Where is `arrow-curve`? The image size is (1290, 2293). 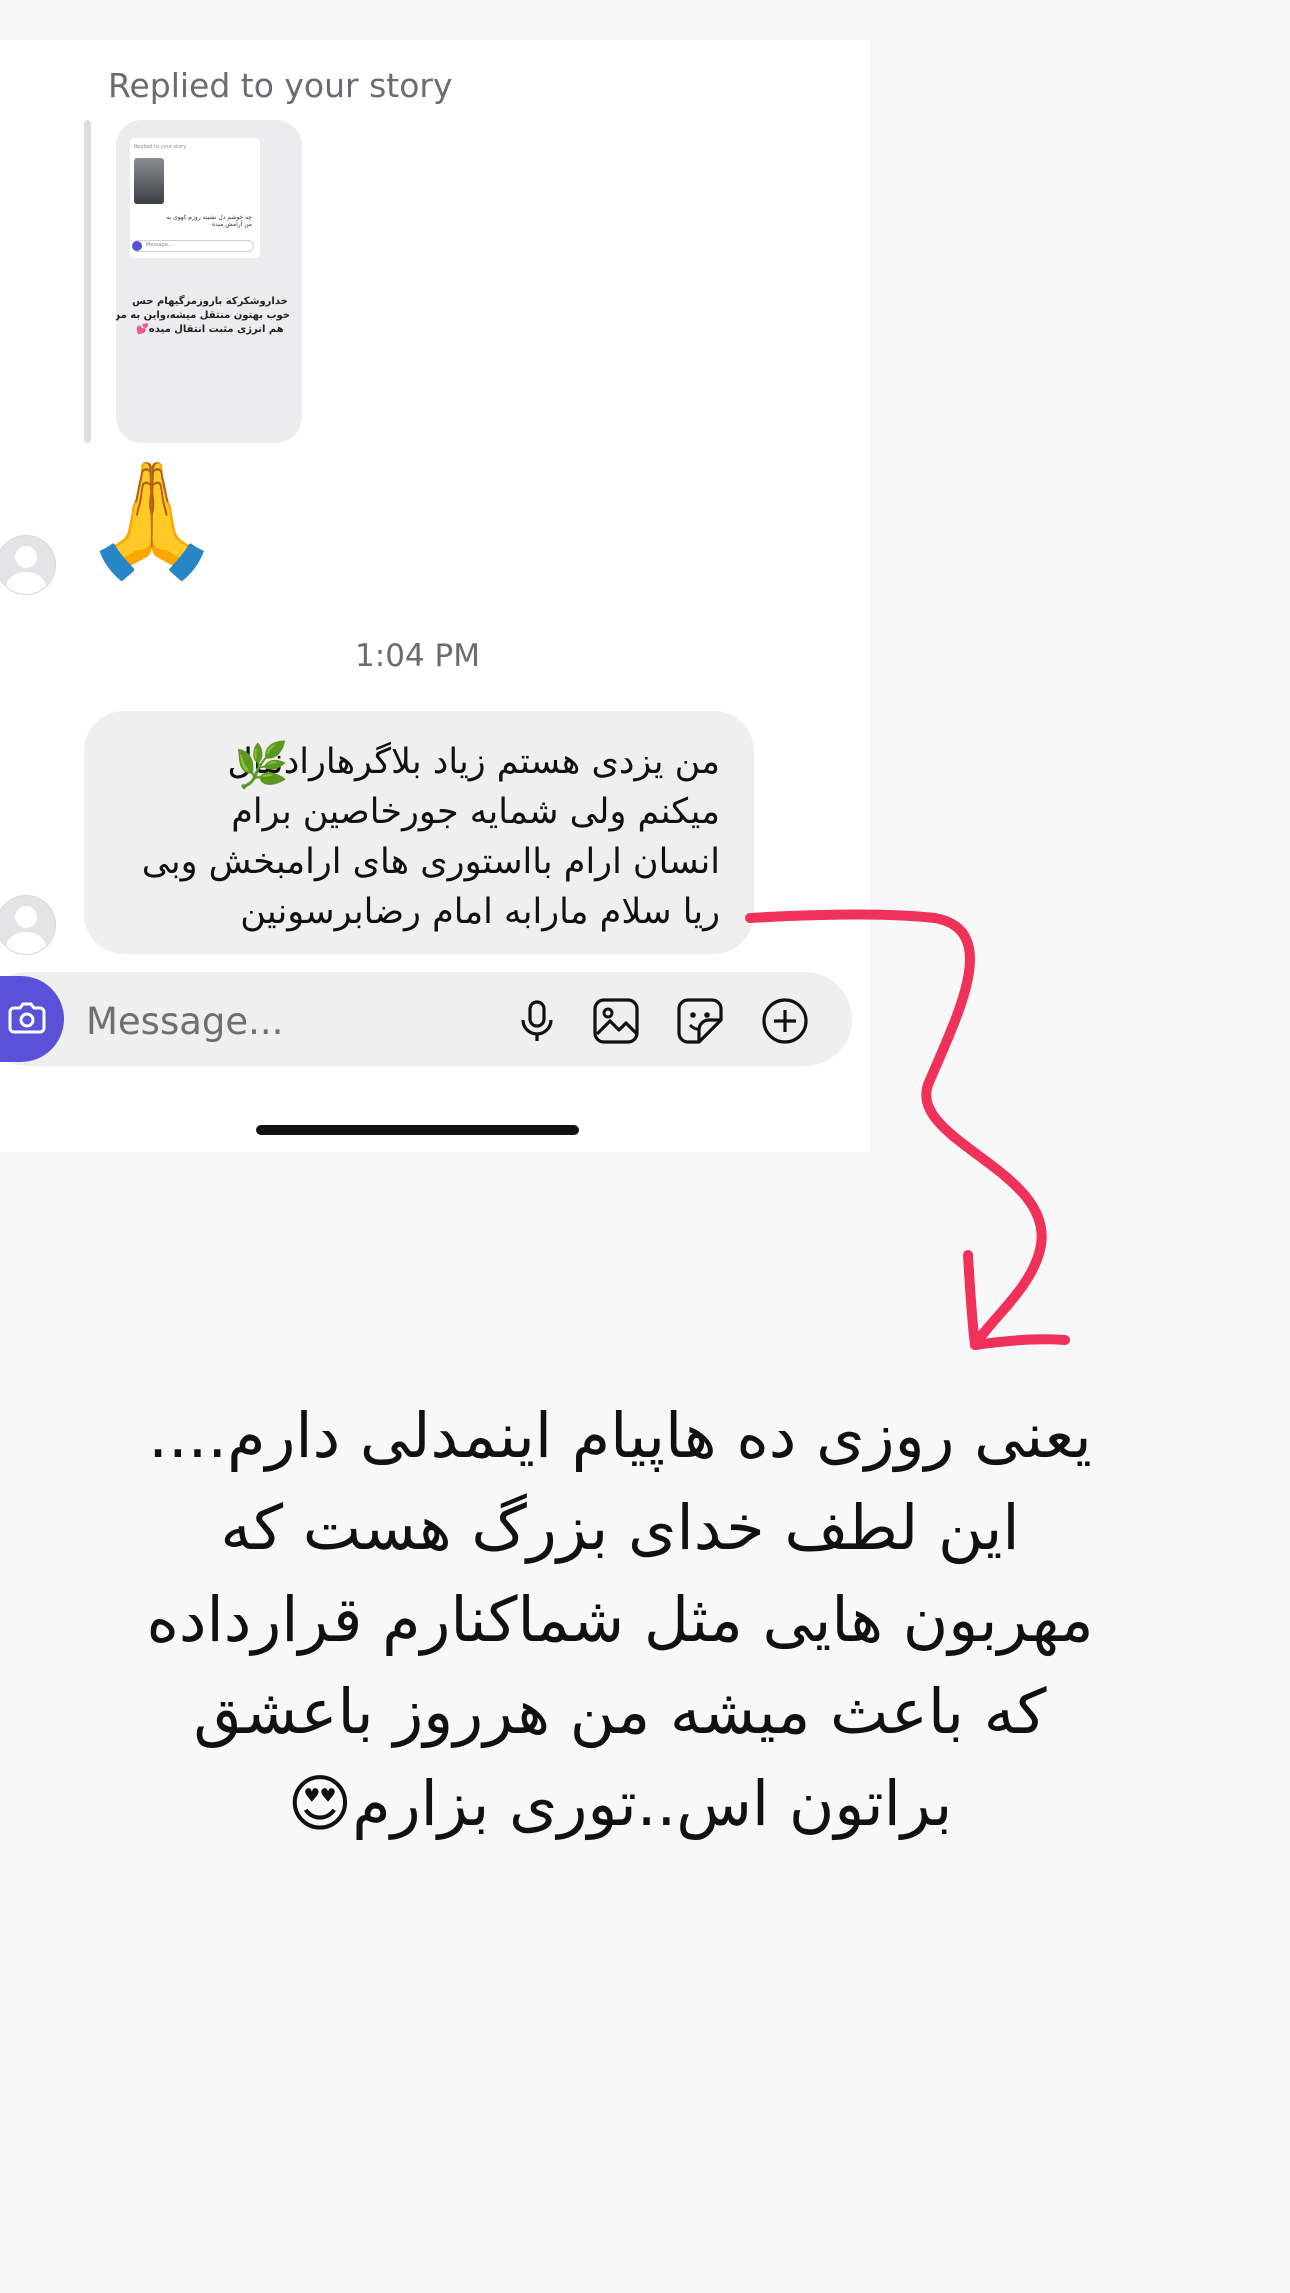 arrow-curve is located at coordinates (896, 1129).